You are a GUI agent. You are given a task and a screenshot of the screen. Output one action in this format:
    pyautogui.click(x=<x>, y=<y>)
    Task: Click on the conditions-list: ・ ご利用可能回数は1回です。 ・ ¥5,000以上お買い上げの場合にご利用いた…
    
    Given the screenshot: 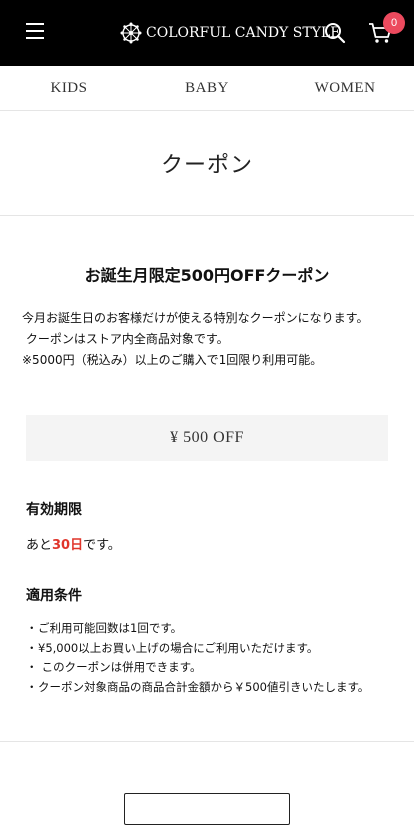 What is the action you would take?
    pyautogui.click(x=207, y=658)
    